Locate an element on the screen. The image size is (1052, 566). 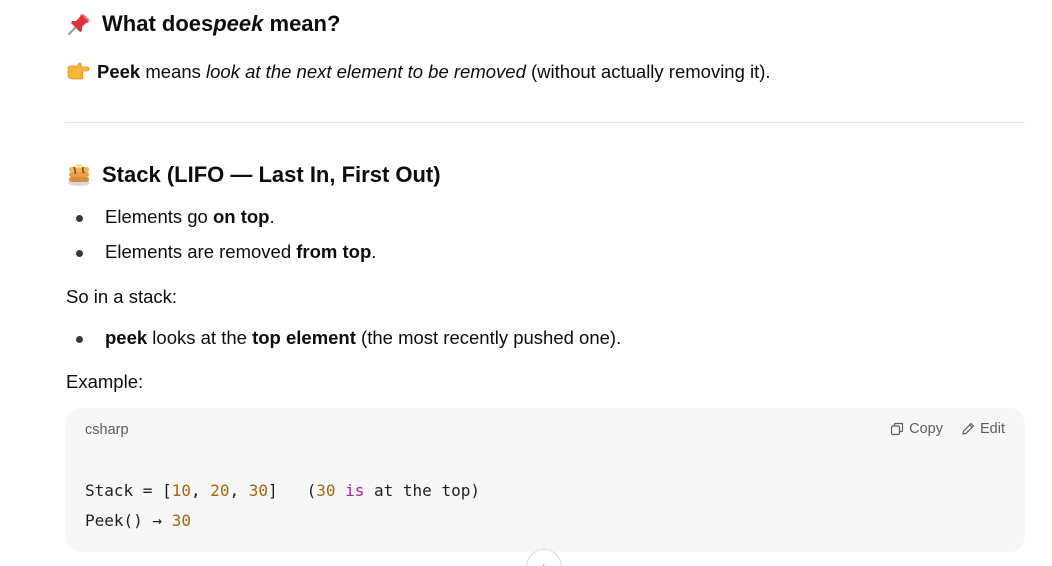
section-heading-peek: What does peek mean? is located at coordinates (203, 24).